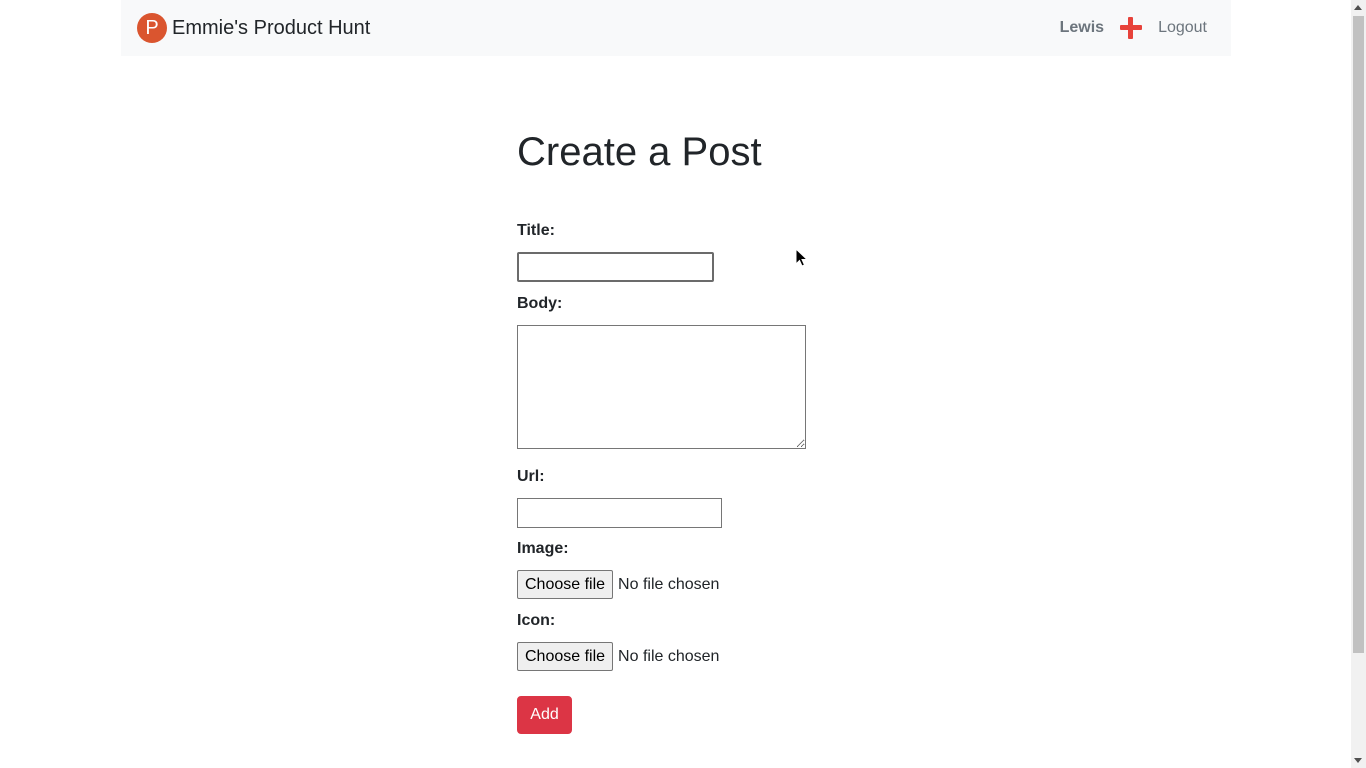 The height and width of the screenshot is (768, 1366). What do you see at coordinates (536, 230) in the screenshot?
I see `title-label: Title:` at bounding box center [536, 230].